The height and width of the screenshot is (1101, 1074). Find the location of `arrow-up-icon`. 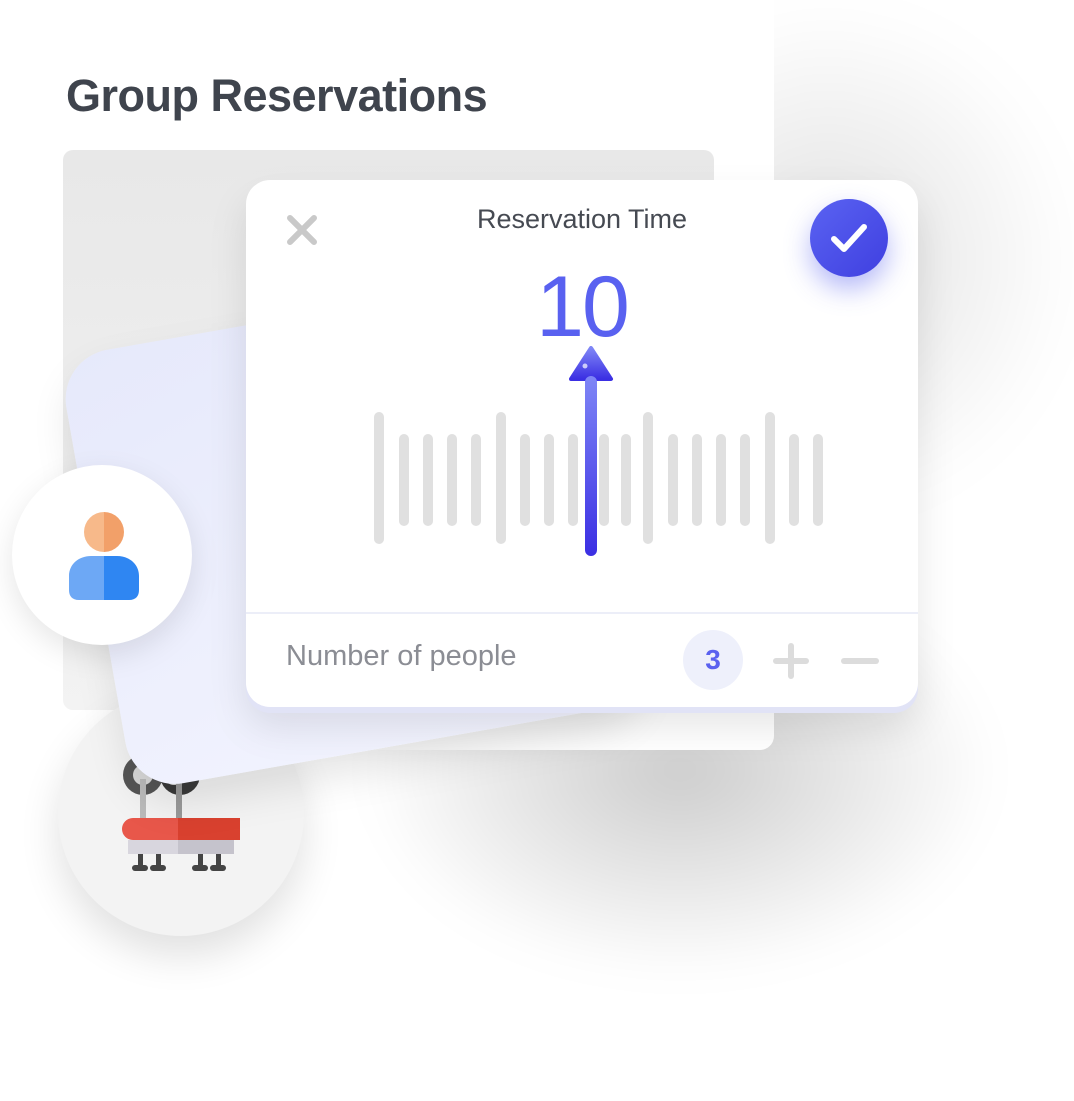

arrow-up-icon is located at coordinates (591, 452).